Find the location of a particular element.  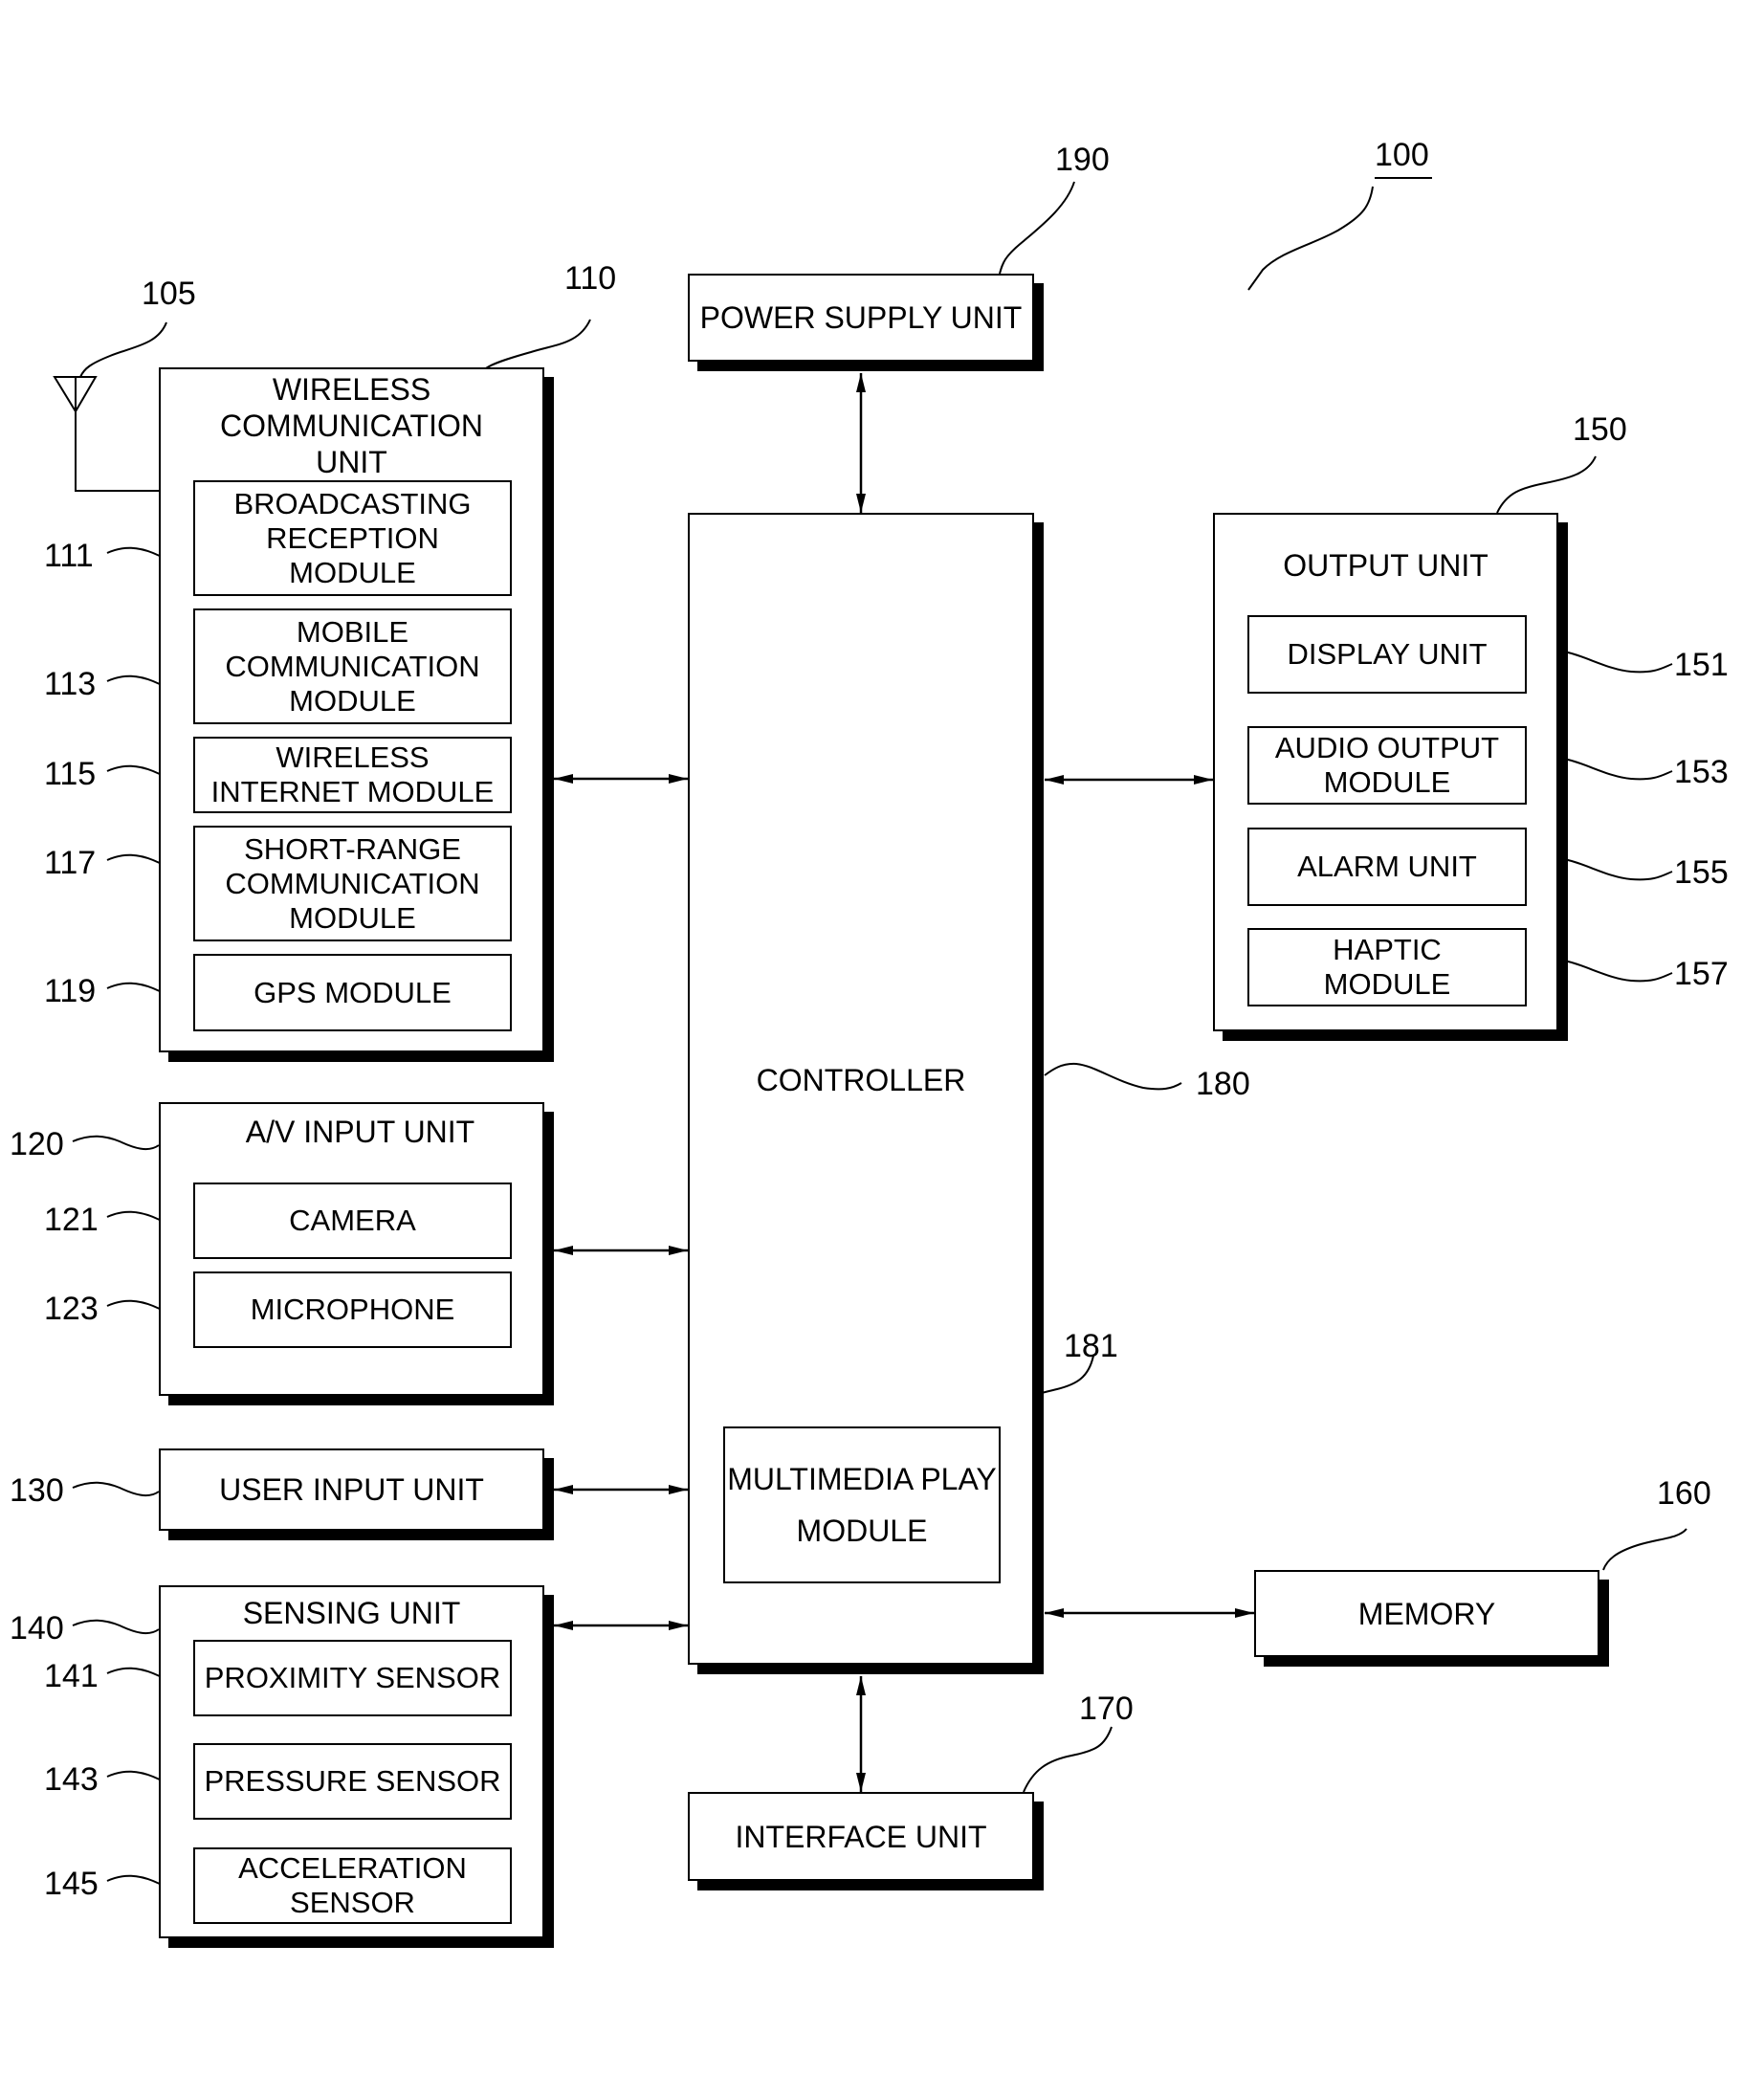

alarm-unit: ALARM UNIT is located at coordinates (1387, 867).